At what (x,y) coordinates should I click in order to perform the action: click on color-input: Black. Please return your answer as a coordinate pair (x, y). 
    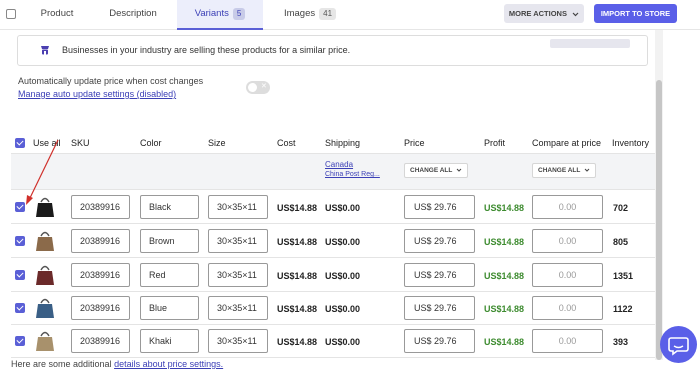
    Looking at the image, I should click on (169, 207).